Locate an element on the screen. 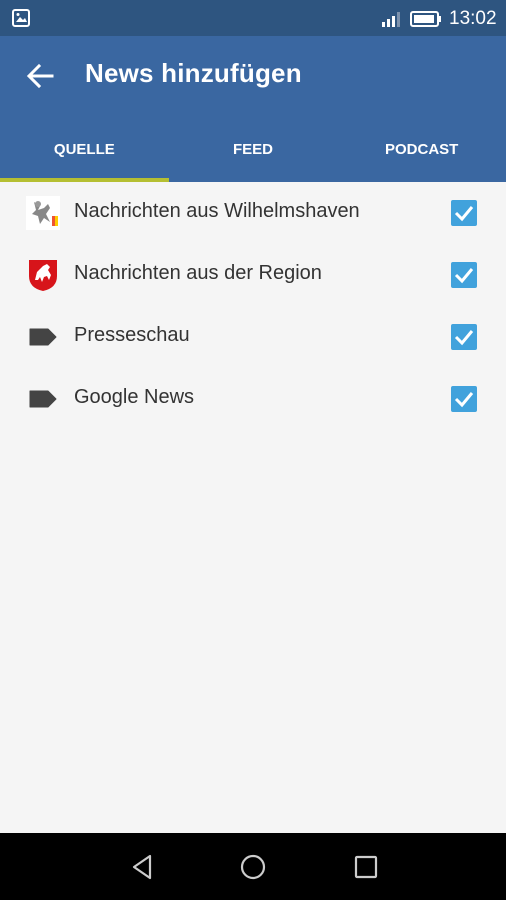 Image resolution: width=506 pixels, height=900 pixels. page-title: News hinzufügen is located at coordinates (193, 73).